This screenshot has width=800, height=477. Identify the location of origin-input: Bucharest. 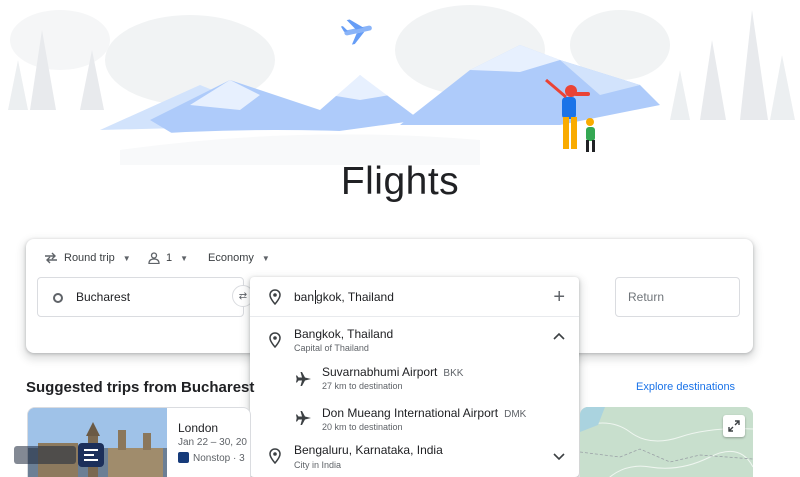
(140, 297).